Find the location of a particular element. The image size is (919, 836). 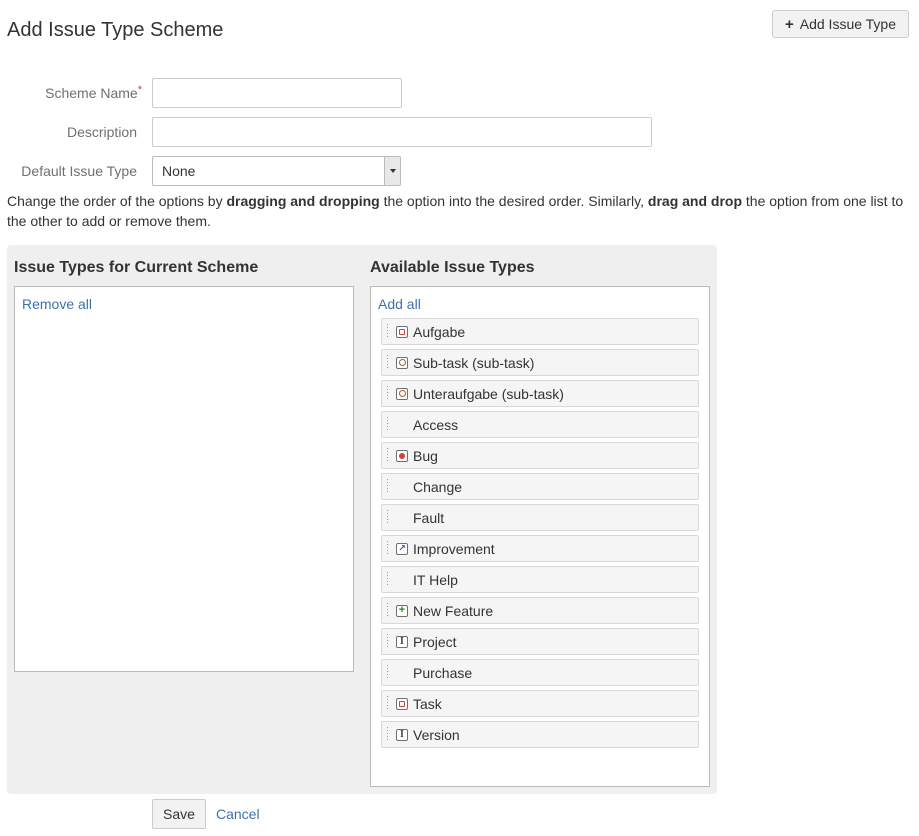

issue-type-item: Access is located at coordinates (540, 424).